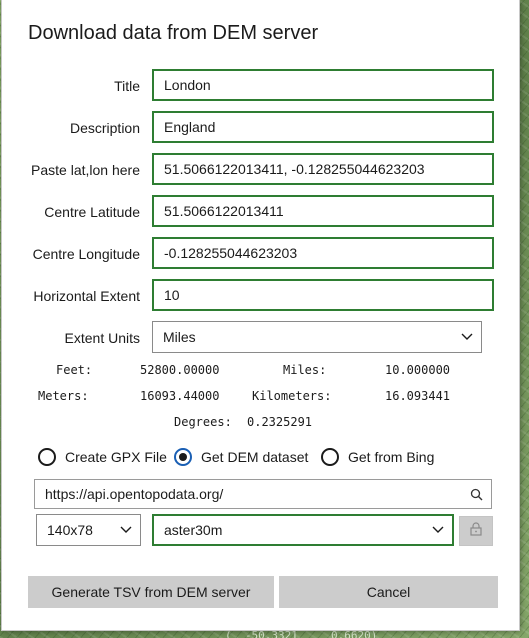 The width and height of the screenshot is (529, 638). What do you see at coordinates (255, 457) in the screenshot?
I see `radio-get-dem-label: Get DEM dataset` at bounding box center [255, 457].